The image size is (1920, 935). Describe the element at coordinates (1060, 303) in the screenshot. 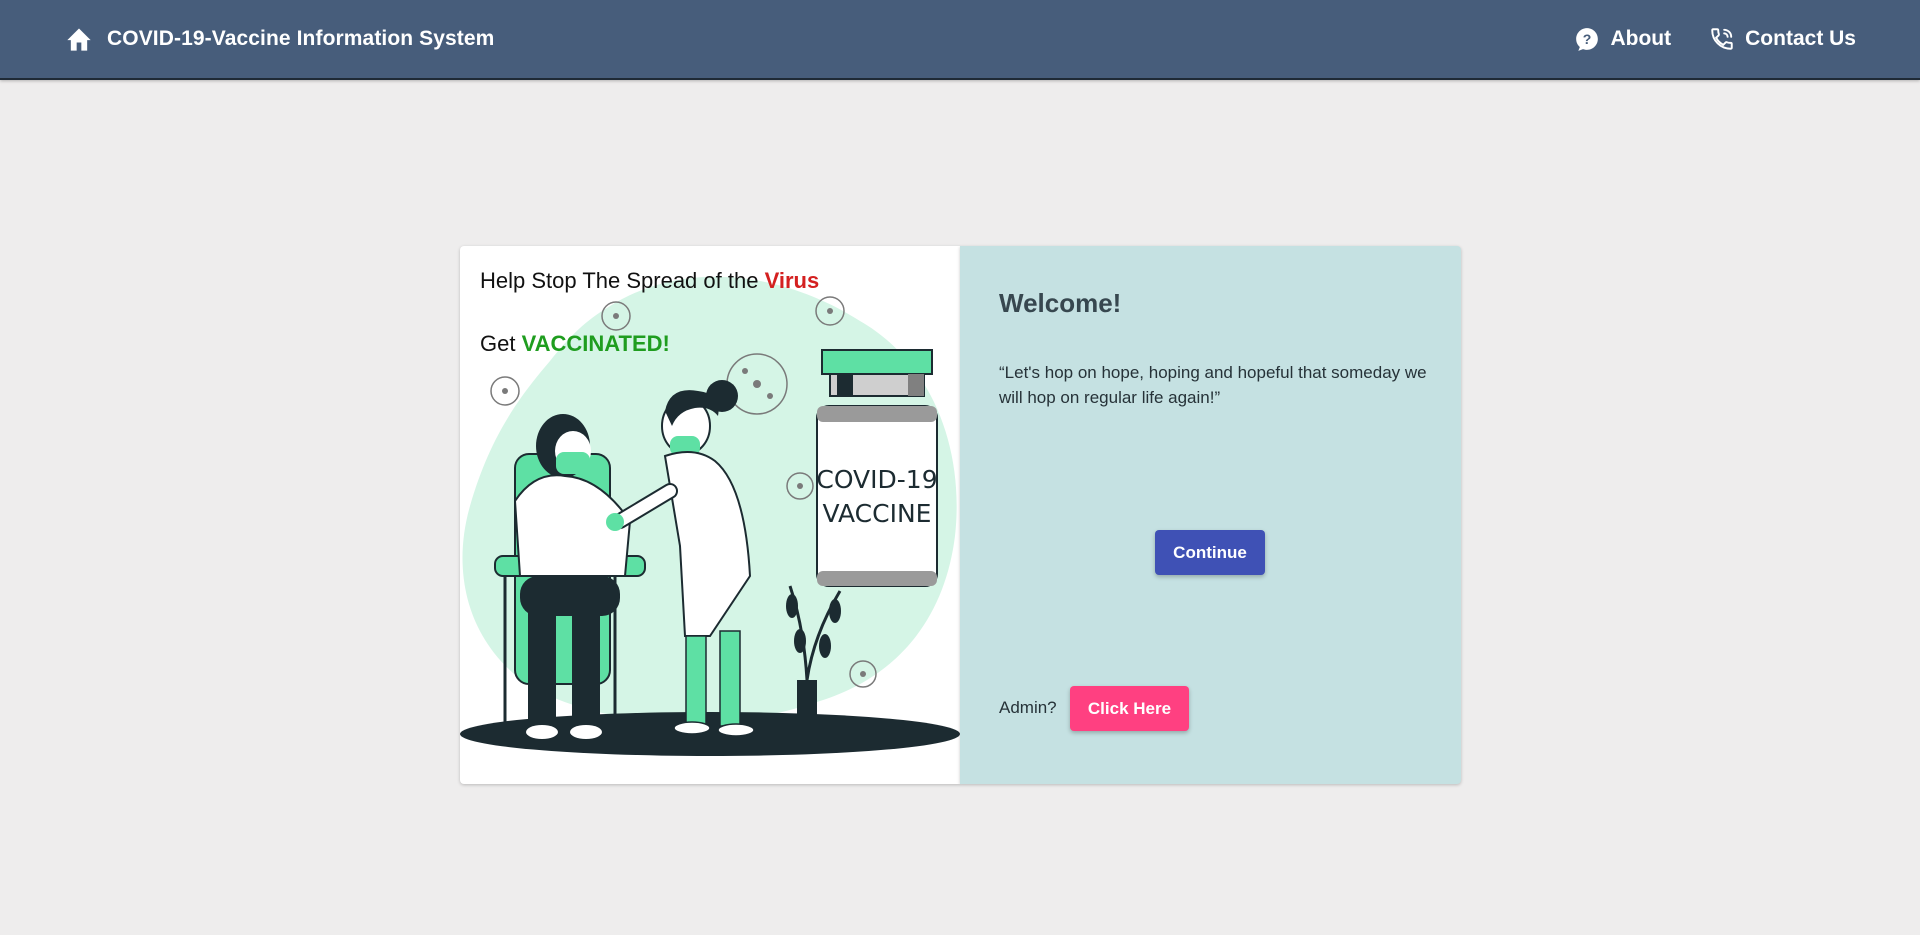

I see `welcome-heading: Welcome!` at that location.